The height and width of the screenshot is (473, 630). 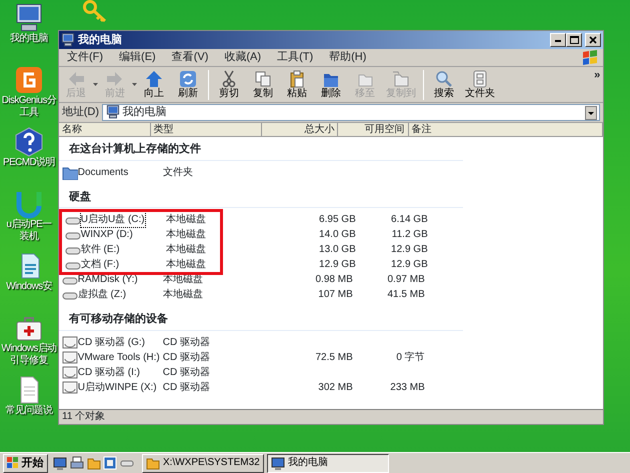 What do you see at coordinates (333, 280) in the screenshot?
I see `total-size: 0.98 MB` at bounding box center [333, 280].